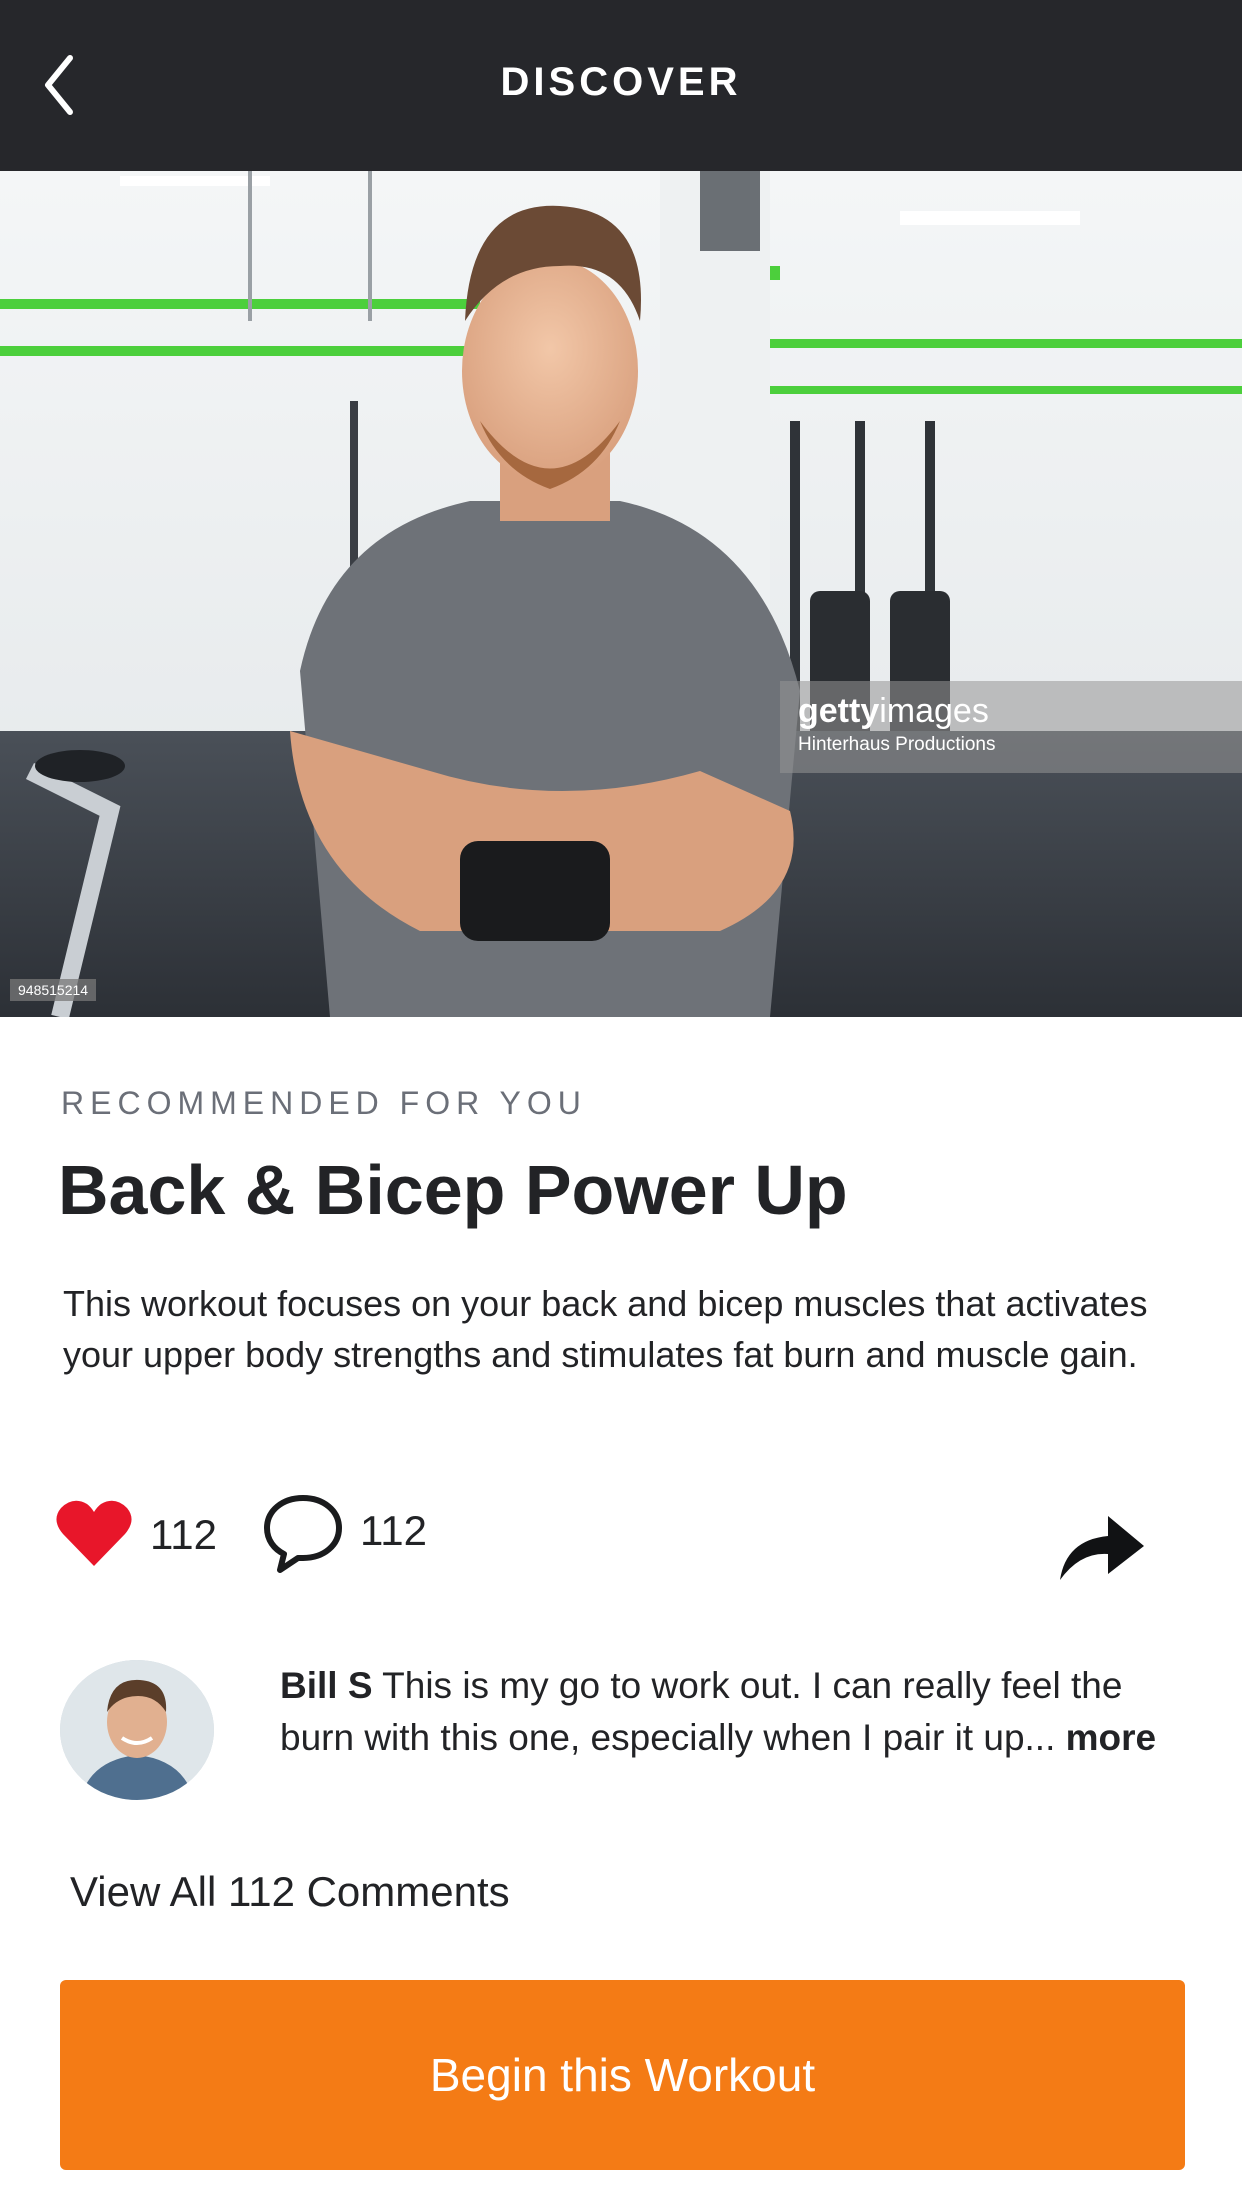 The width and height of the screenshot is (1242, 2208). Describe the element at coordinates (183, 1534) in the screenshot. I see `like-count: 112` at that location.